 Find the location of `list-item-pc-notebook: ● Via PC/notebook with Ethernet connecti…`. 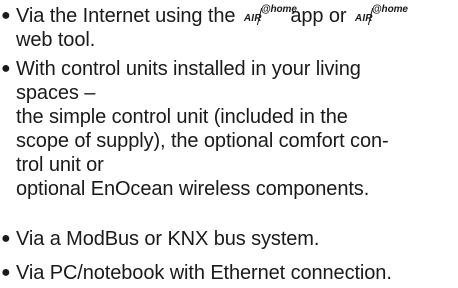

list-item-pc-notebook: ● Via PC/notebook with Ethernet connecti… is located at coordinates (196, 273).